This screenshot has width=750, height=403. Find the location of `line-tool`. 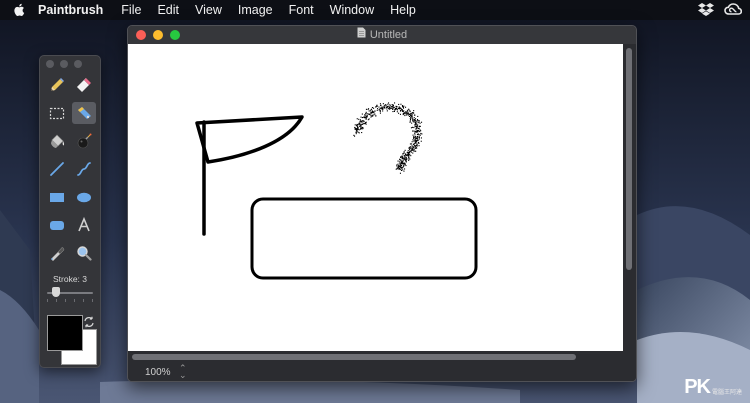

line-tool is located at coordinates (57, 169).